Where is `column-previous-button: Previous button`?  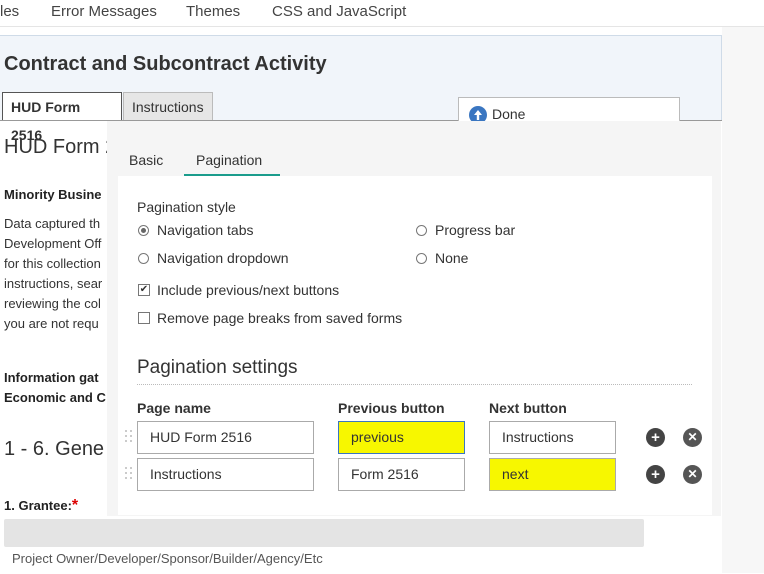
column-previous-button: Previous button is located at coordinates (391, 408).